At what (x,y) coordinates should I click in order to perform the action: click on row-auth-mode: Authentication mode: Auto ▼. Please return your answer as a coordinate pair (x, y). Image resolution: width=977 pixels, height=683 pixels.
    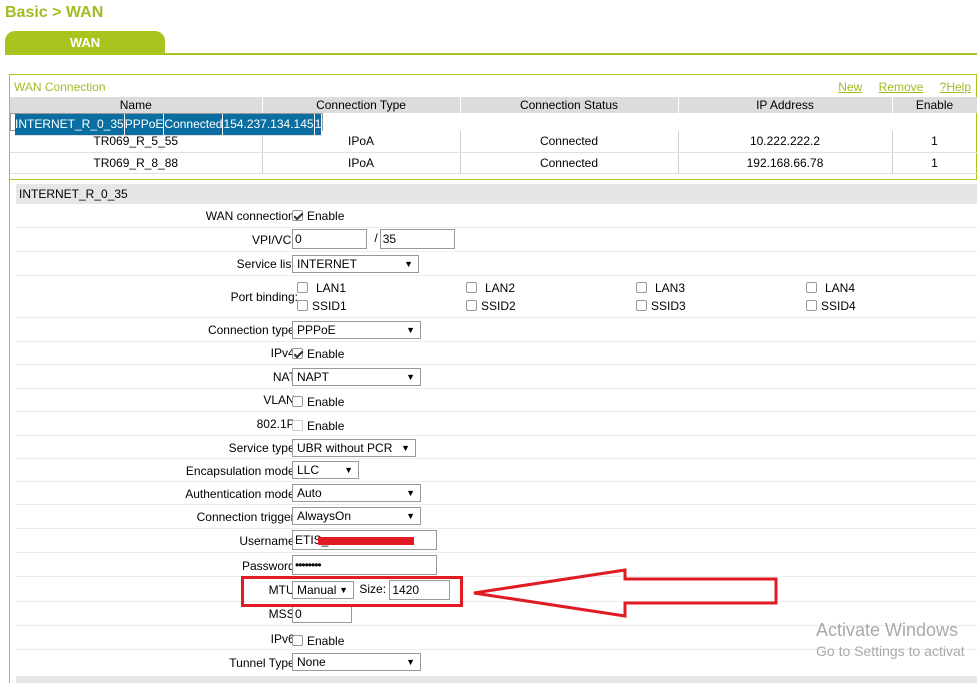
    Looking at the image, I should click on (496, 493).